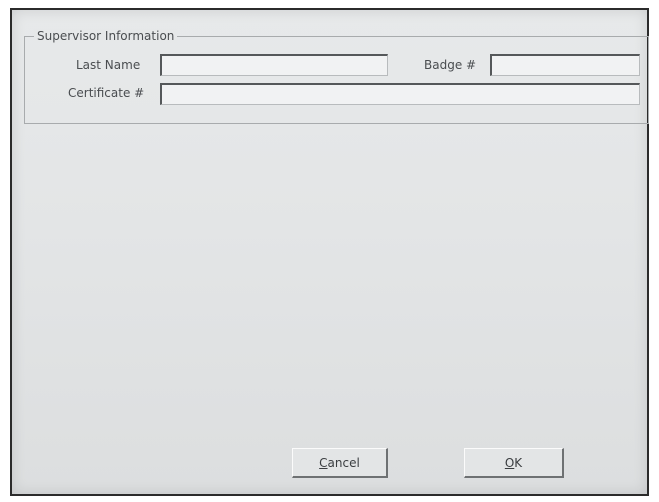 The image size is (659, 502). Describe the element at coordinates (108, 65) in the screenshot. I see `last-name-label: Last Name` at that location.